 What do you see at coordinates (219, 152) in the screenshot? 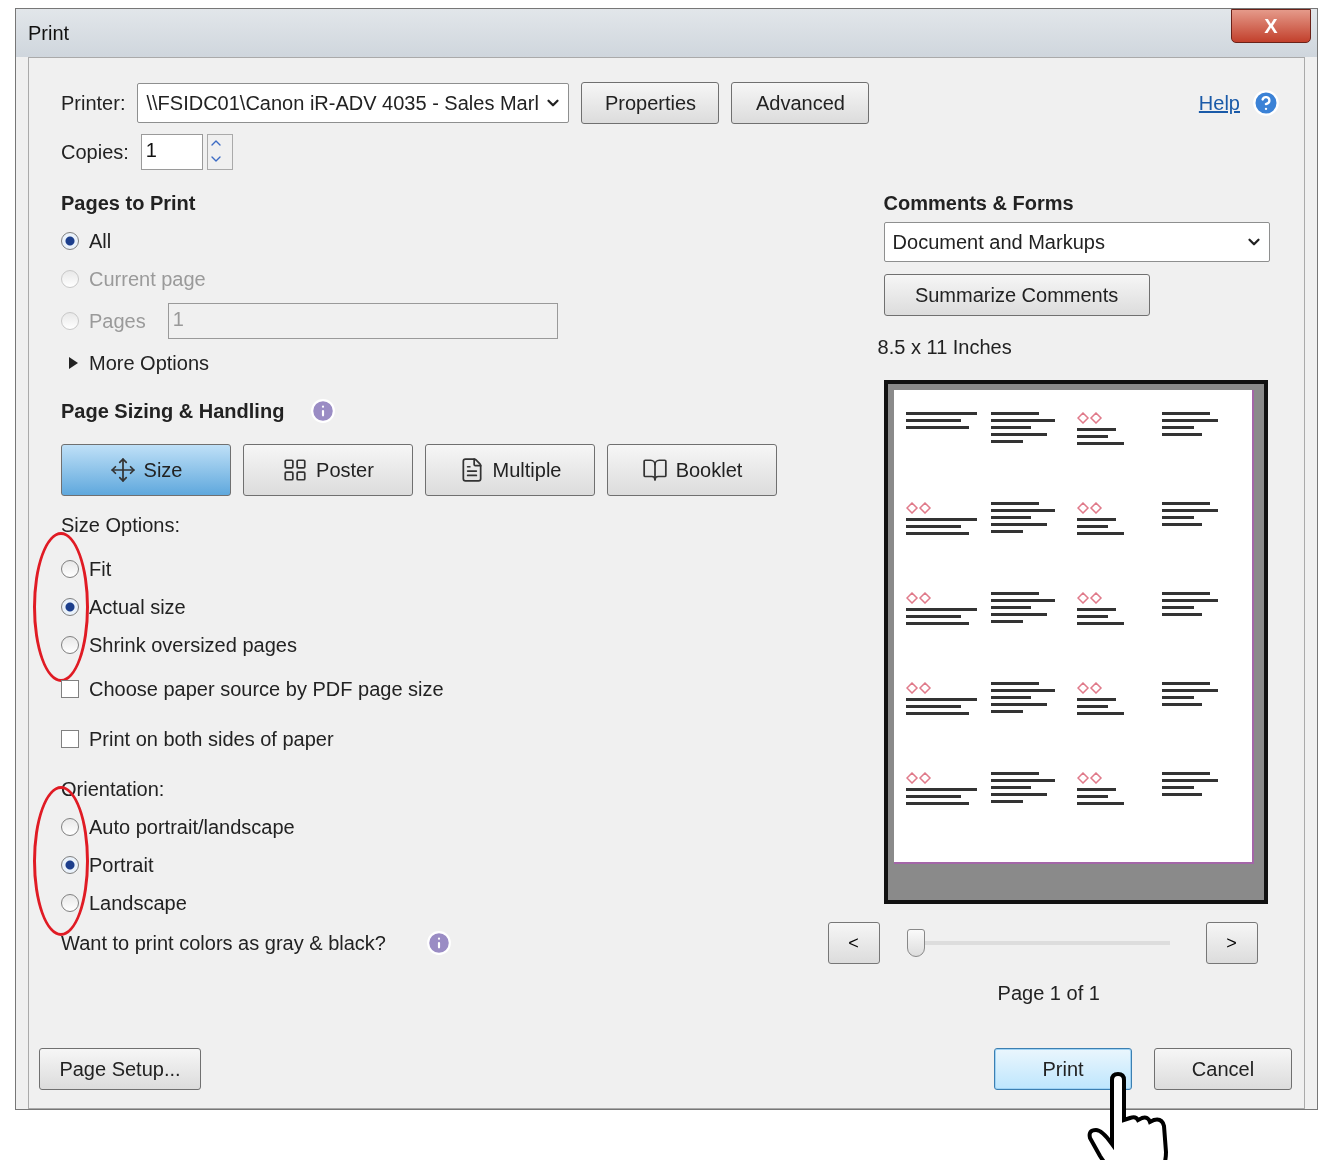
I see `spinner-arrows-icon` at bounding box center [219, 152].